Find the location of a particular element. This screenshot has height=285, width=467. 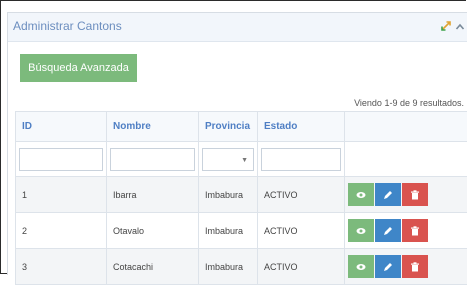

panel-header-tools is located at coordinates (450, 26).